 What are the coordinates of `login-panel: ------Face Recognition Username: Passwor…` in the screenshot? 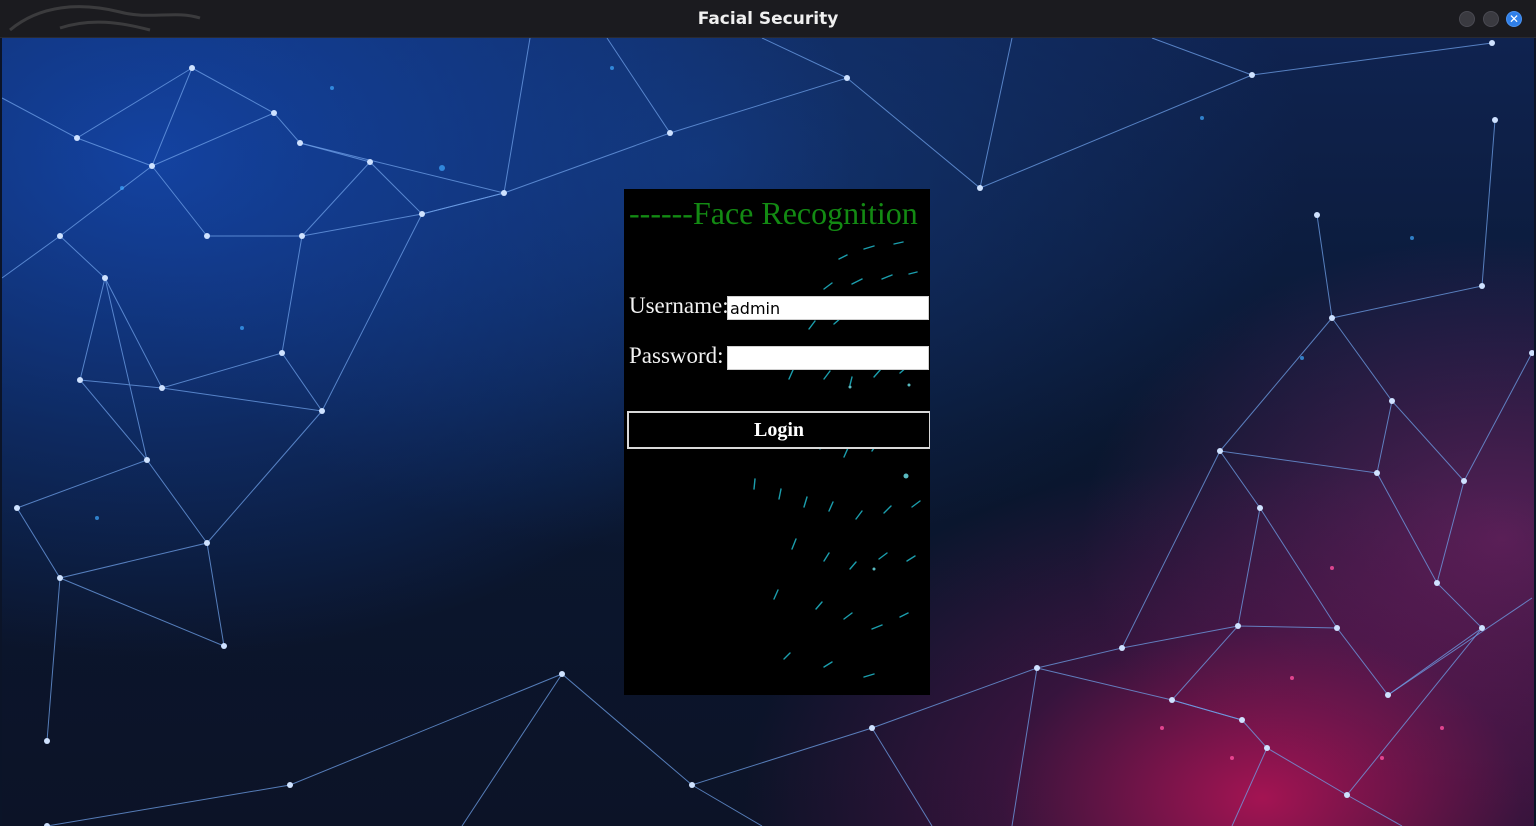 It's located at (777, 442).